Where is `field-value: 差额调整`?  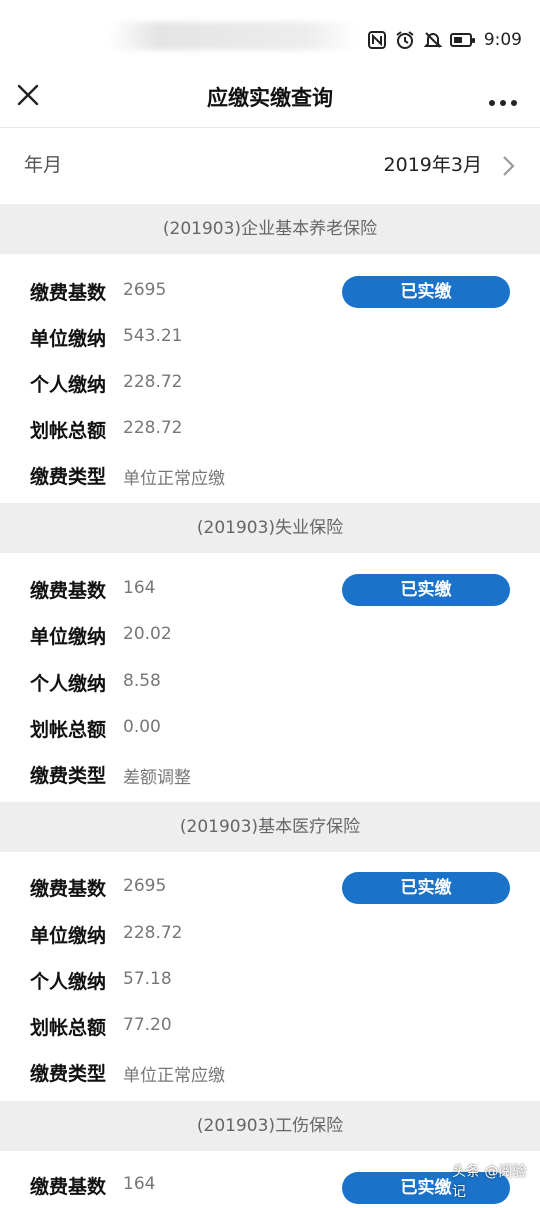 field-value: 差额调整 is located at coordinates (157, 778).